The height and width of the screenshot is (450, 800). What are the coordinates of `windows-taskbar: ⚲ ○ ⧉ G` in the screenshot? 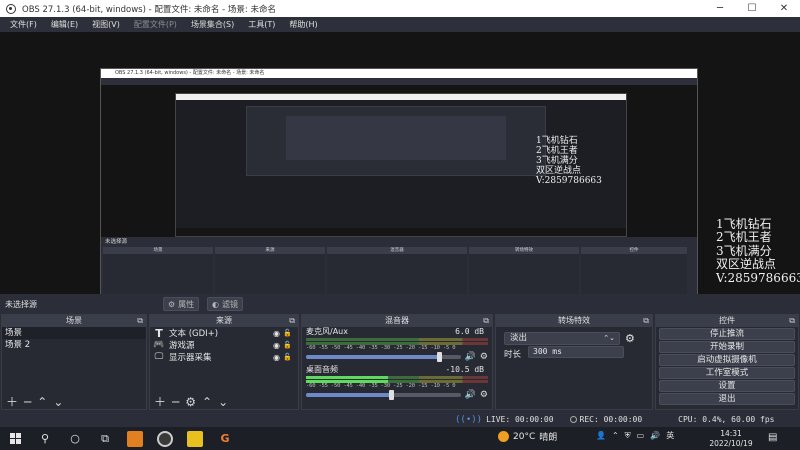 It's located at (400, 438).